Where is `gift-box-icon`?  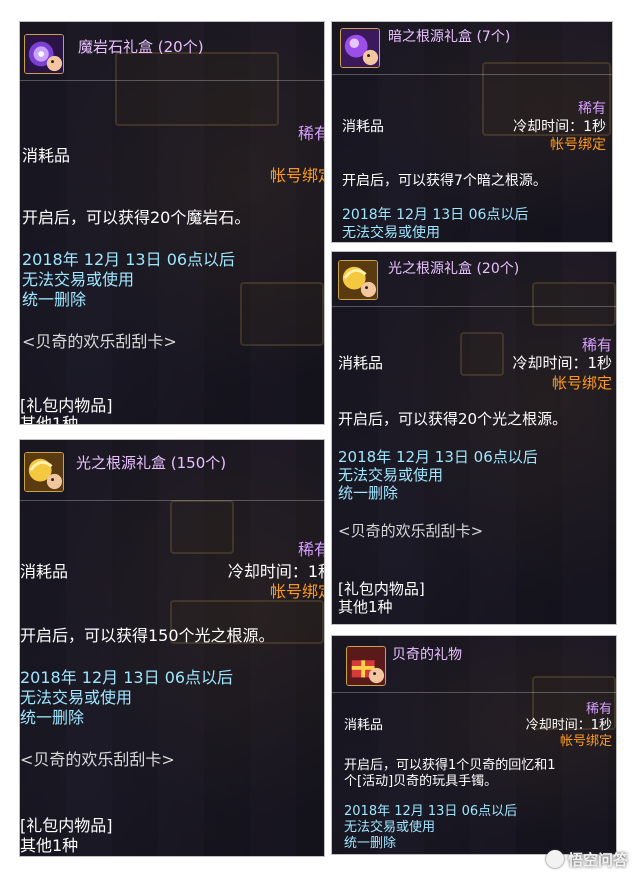
gift-box-icon is located at coordinates (366, 666).